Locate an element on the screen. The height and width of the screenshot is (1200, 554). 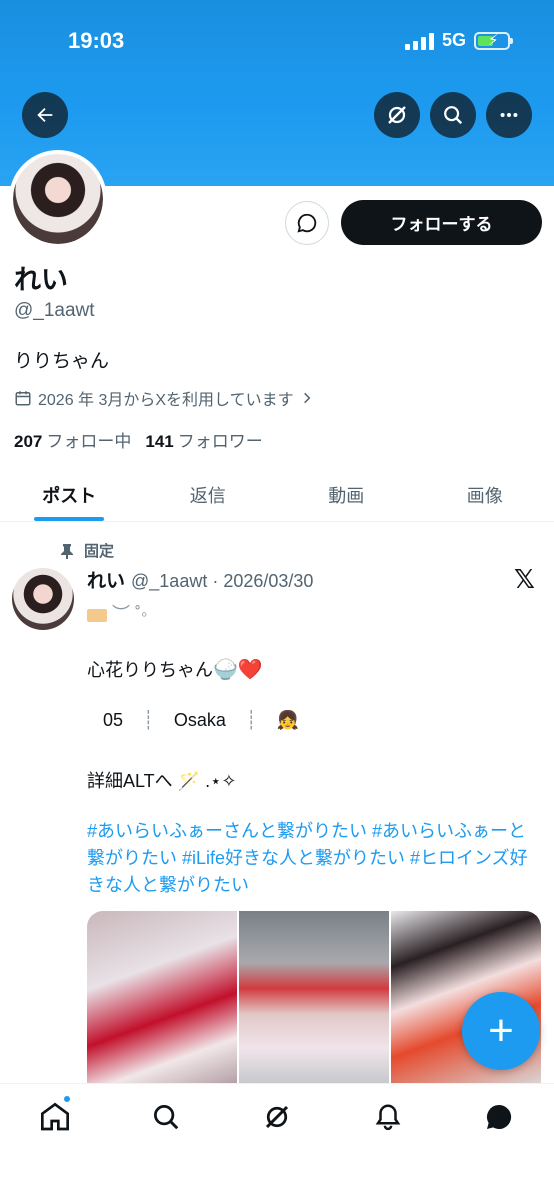
followers-count: 141 is located at coordinates (159, 441).